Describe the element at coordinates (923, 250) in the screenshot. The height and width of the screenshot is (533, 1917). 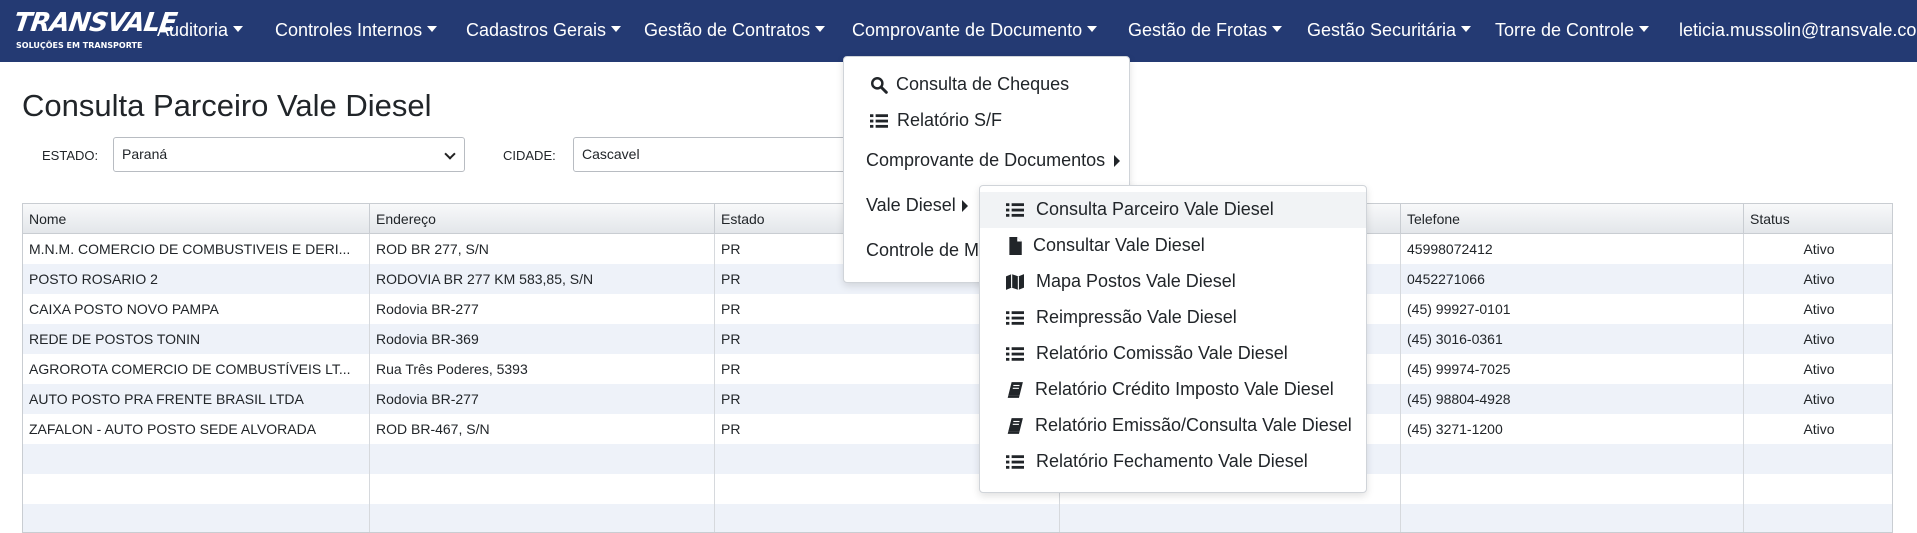
I see `menu-item-label: Controle de M` at that location.